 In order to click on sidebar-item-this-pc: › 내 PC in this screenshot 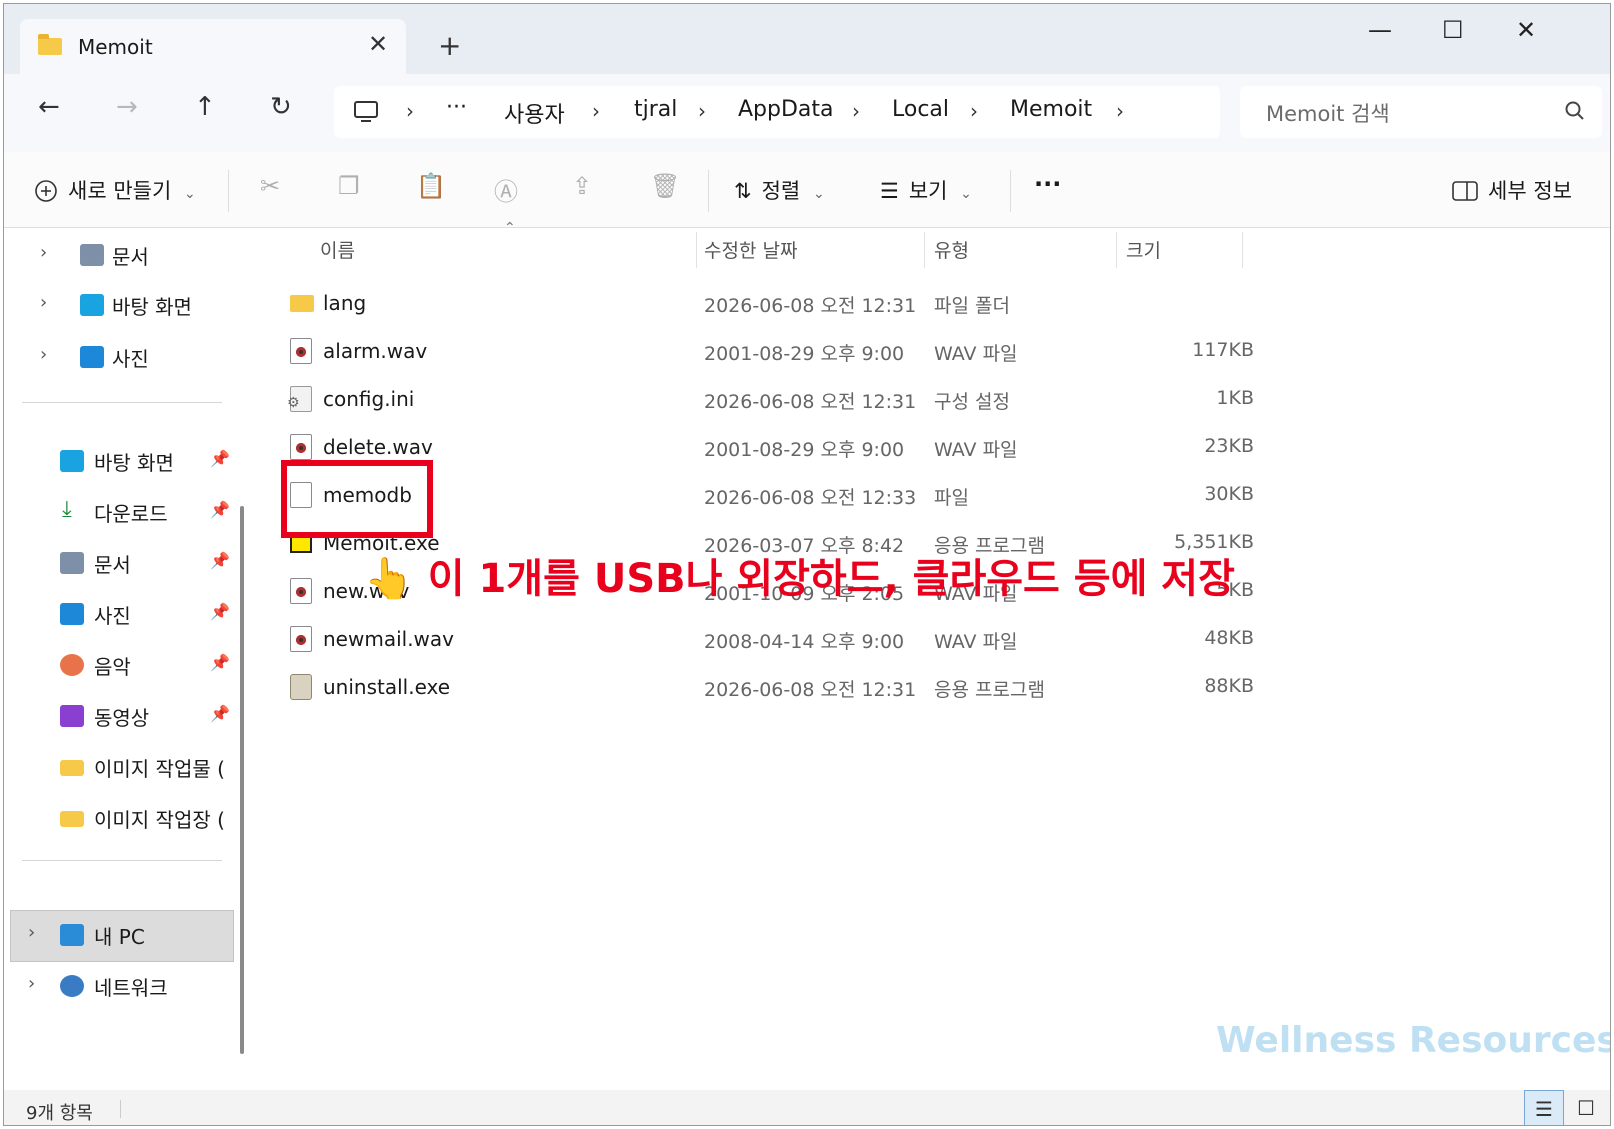, I will do `click(128, 936)`.